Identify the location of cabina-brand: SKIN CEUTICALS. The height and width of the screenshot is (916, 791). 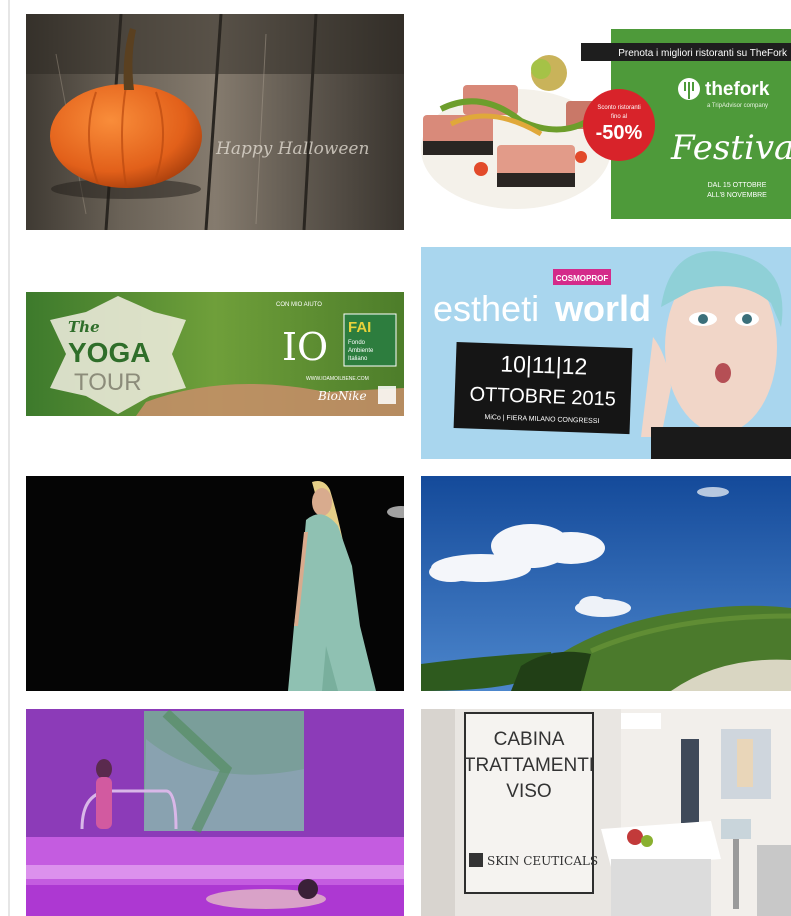
(542, 861).